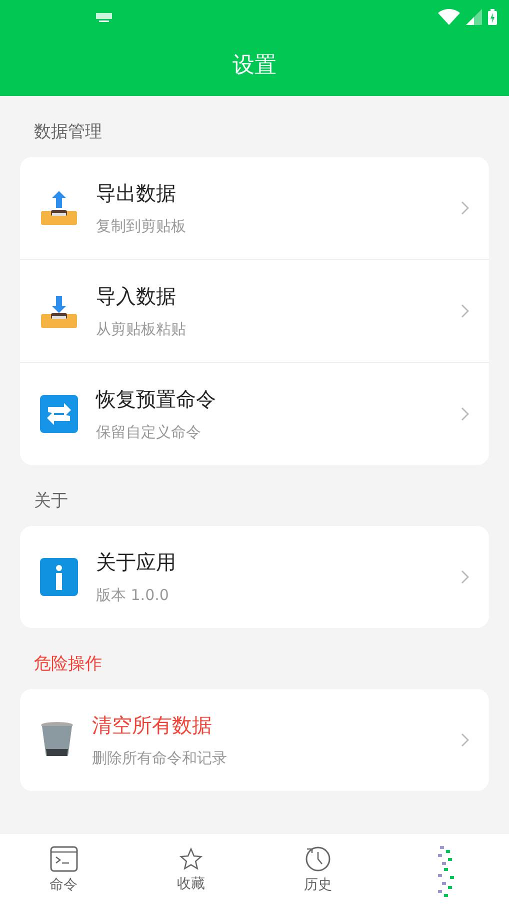 This screenshot has width=509, height=906. What do you see at coordinates (318, 885) in the screenshot?
I see `tab-label: 历史` at bounding box center [318, 885].